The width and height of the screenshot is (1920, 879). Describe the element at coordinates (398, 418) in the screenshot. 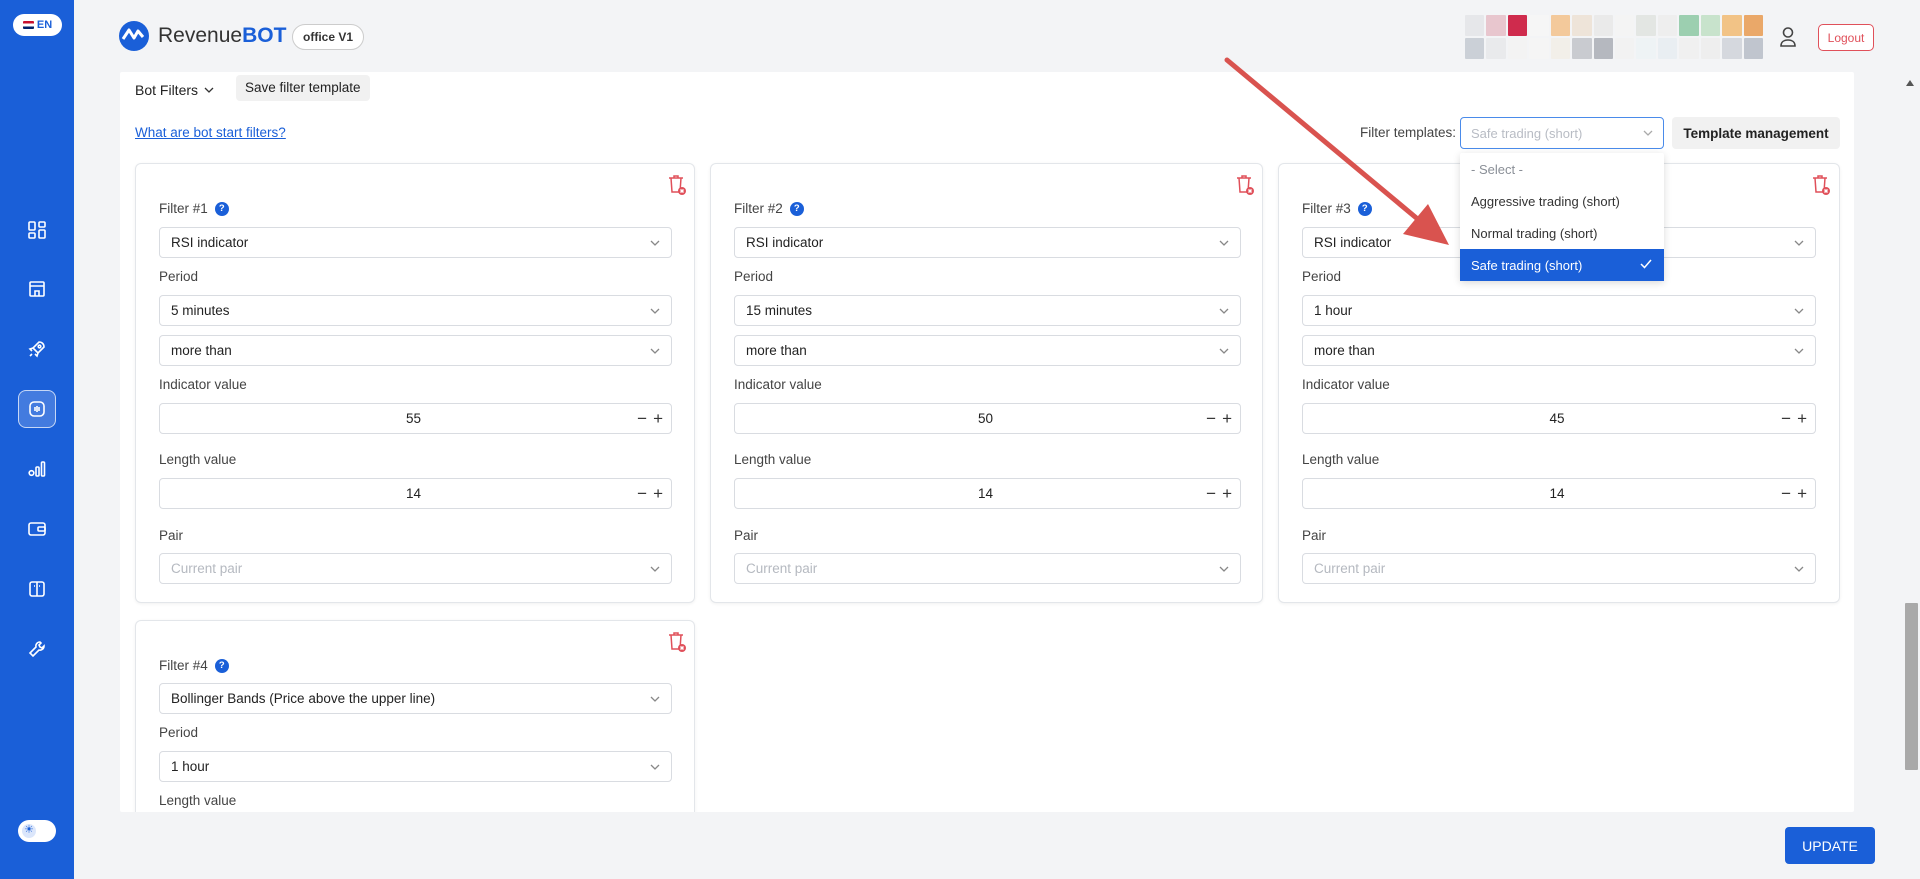

I see `indicator-value: 55` at that location.